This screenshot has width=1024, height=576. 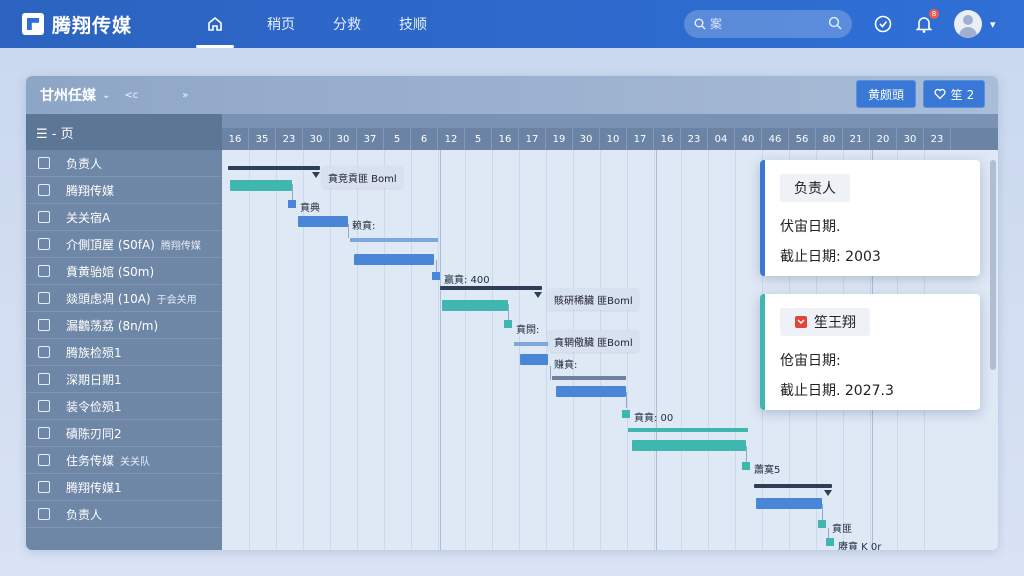 What do you see at coordinates (124, 460) in the screenshot?
I see `list-item: 住务传媒 关关队` at bounding box center [124, 460].